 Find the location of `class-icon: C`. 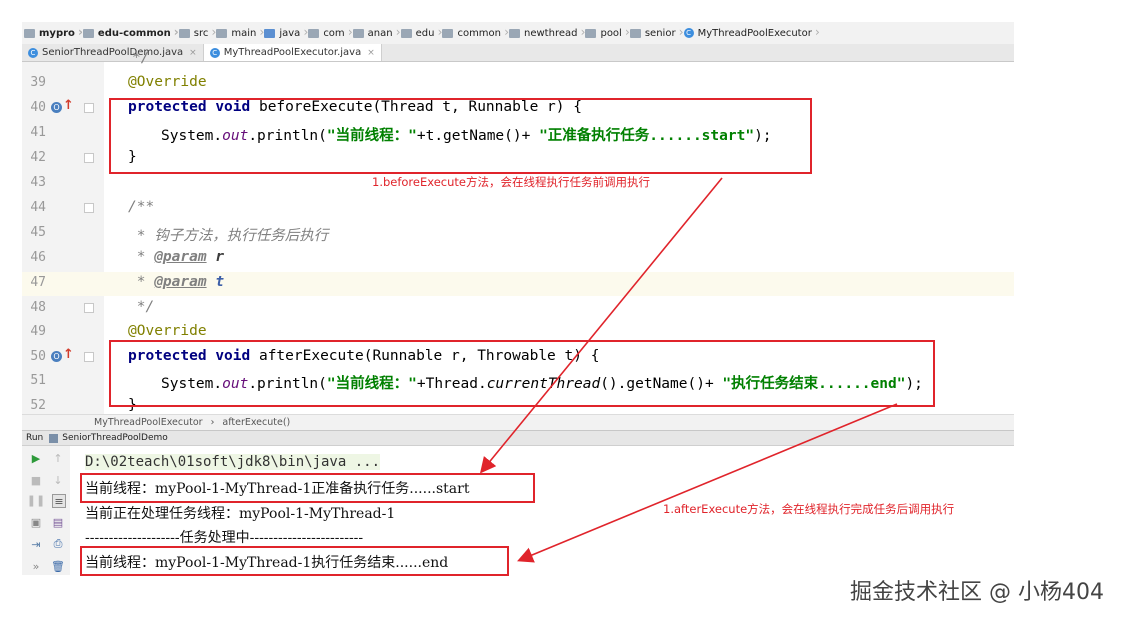

class-icon: C is located at coordinates (688, 33).